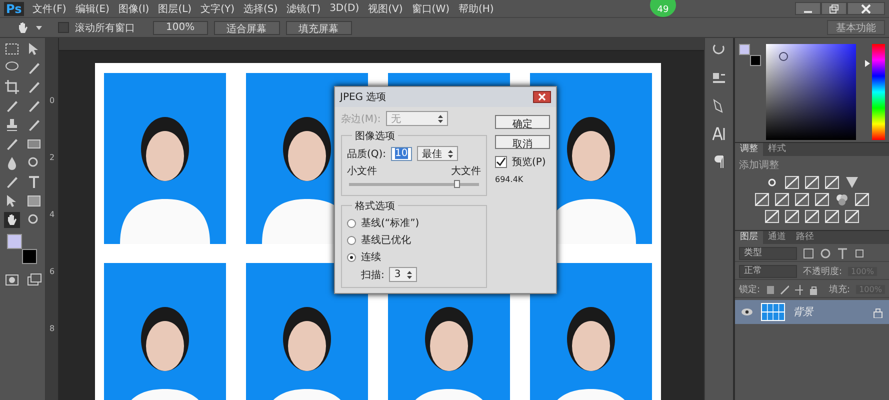 This screenshot has width=889, height=400. I want to click on blend-mode-dropdown: 正常, so click(768, 271).